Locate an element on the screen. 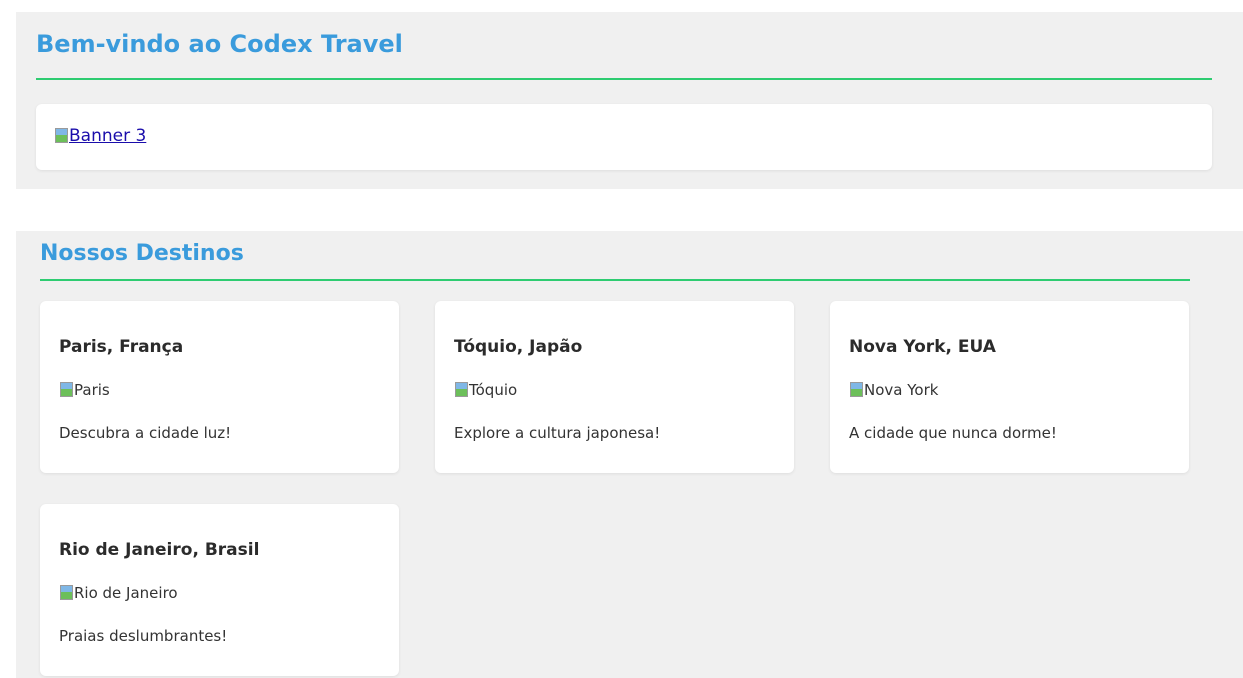 Image resolution: width=1243 pixels, height=678 pixels. image-alt-text: Rio de Janeiro is located at coordinates (126, 593).